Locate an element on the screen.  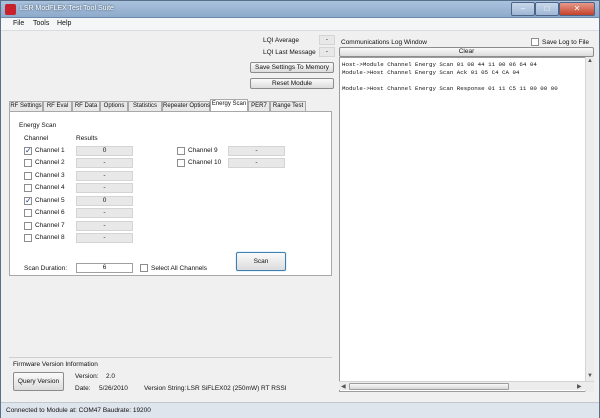
log-horizontal-scrollbar: ◀ ▶ is located at coordinates (466, 385).